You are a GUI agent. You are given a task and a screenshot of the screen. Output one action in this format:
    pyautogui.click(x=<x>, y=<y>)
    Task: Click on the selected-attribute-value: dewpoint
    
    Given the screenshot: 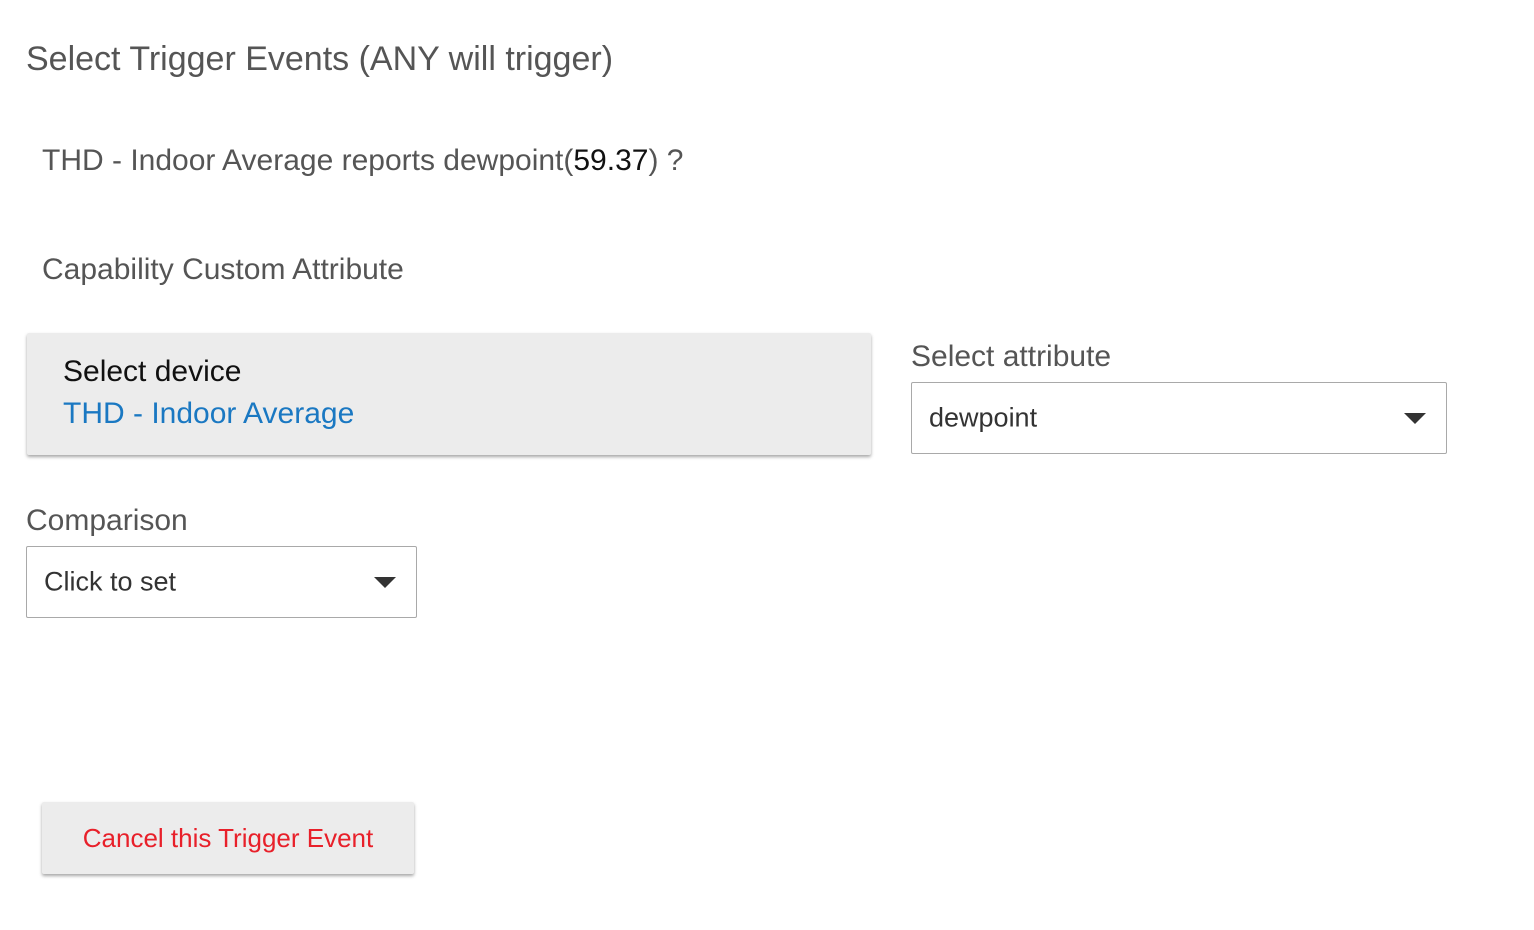 What is the action you would take?
    pyautogui.click(x=983, y=417)
    